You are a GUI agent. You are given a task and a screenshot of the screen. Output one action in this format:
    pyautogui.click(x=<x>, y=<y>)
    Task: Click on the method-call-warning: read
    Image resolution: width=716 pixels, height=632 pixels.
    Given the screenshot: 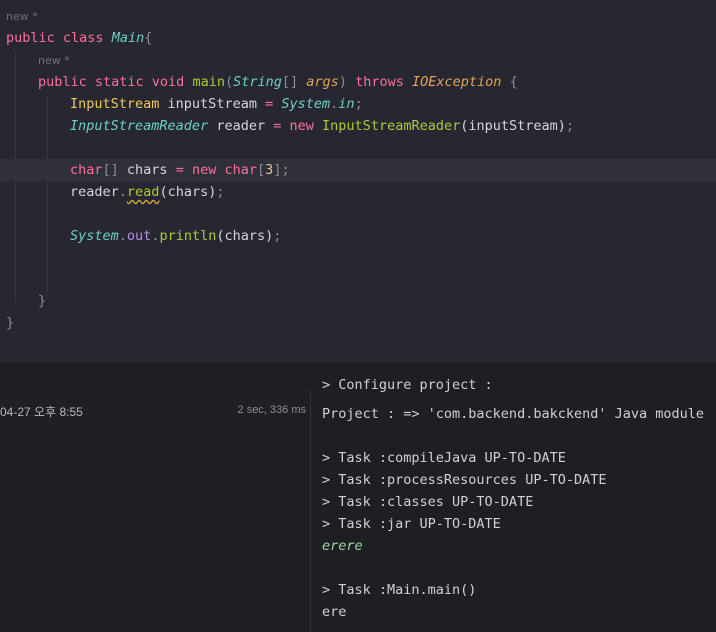 What is the action you would take?
    pyautogui.click(x=143, y=192)
    